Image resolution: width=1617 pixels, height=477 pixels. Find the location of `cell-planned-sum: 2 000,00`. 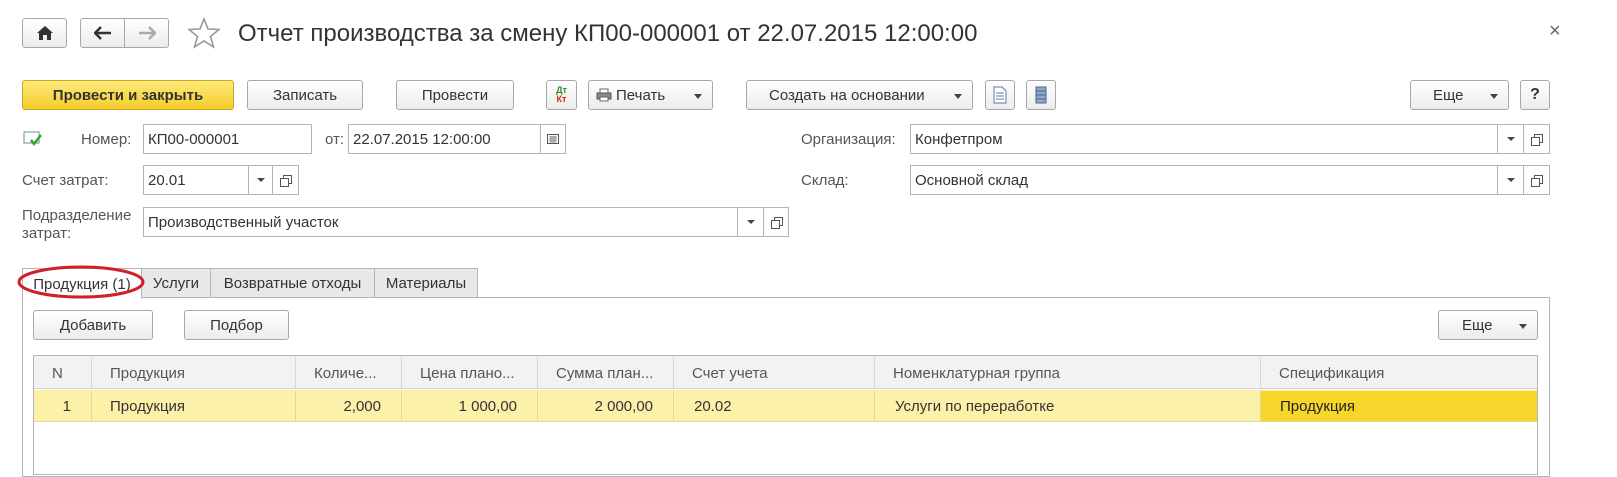

cell-planned-sum: 2 000,00 is located at coordinates (606, 406).